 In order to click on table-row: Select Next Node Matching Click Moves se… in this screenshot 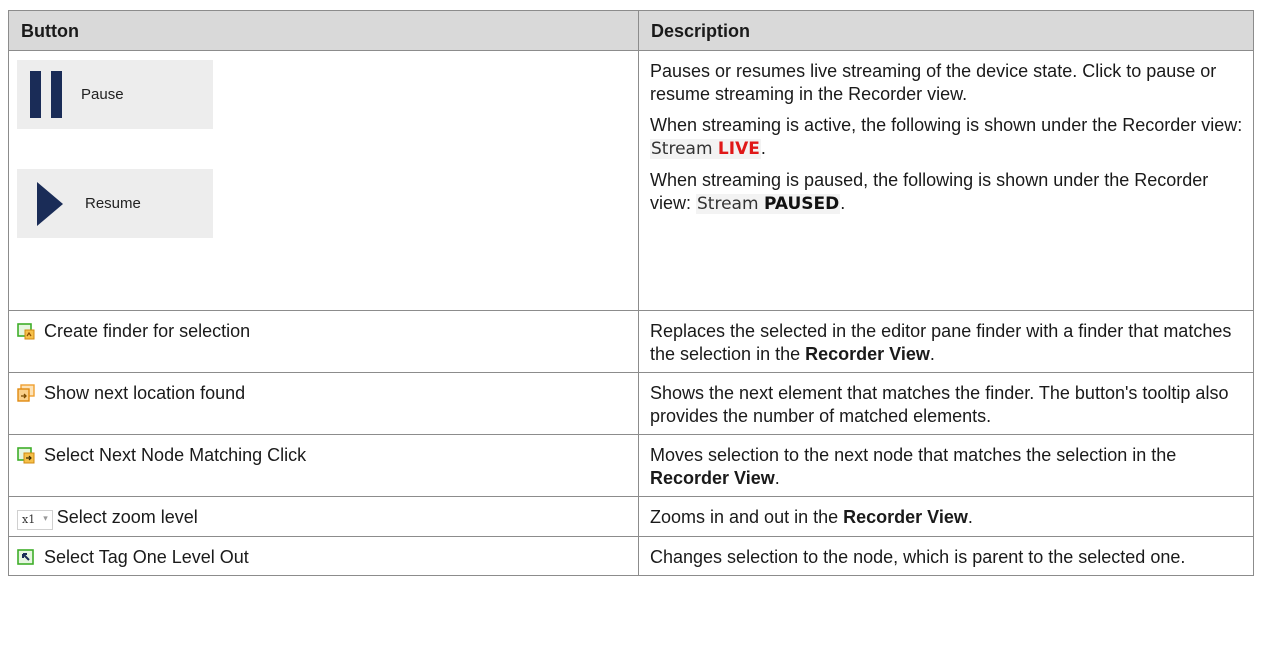, I will do `click(631, 465)`.